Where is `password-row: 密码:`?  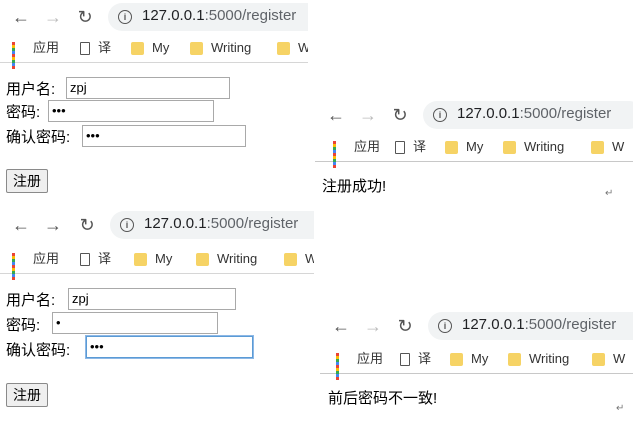
password-row: 密码: is located at coordinates (23, 324).